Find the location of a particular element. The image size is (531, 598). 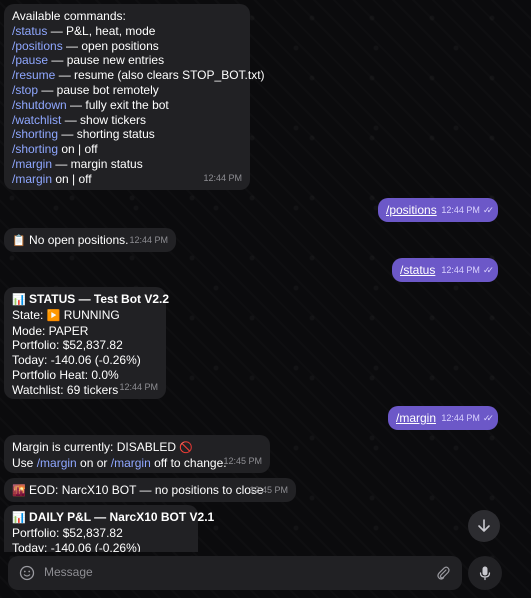

command-line: /shorting on | off is located at coordinates (127, 149).